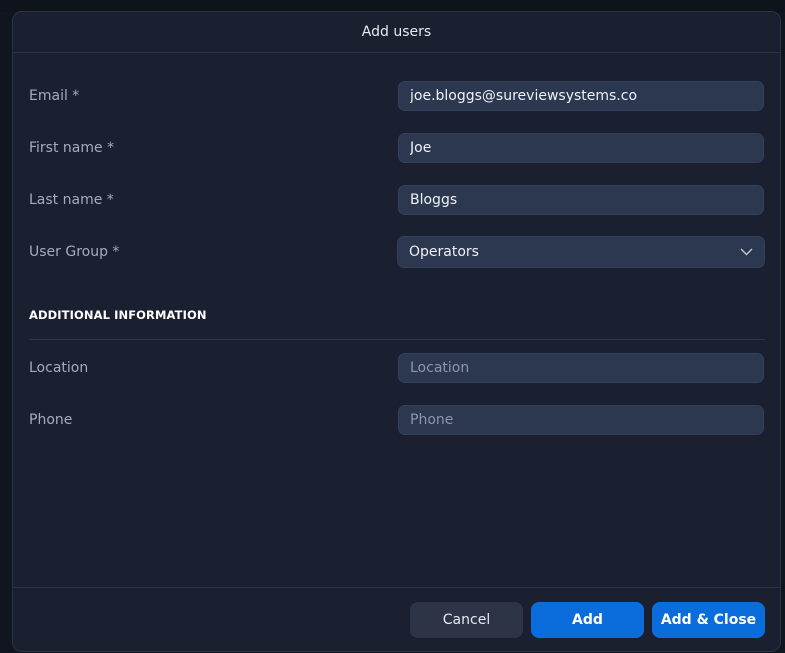 The width and height of the screenshot is (785, 653). I want to click on first-name-row: First name *, so click(397, 148).